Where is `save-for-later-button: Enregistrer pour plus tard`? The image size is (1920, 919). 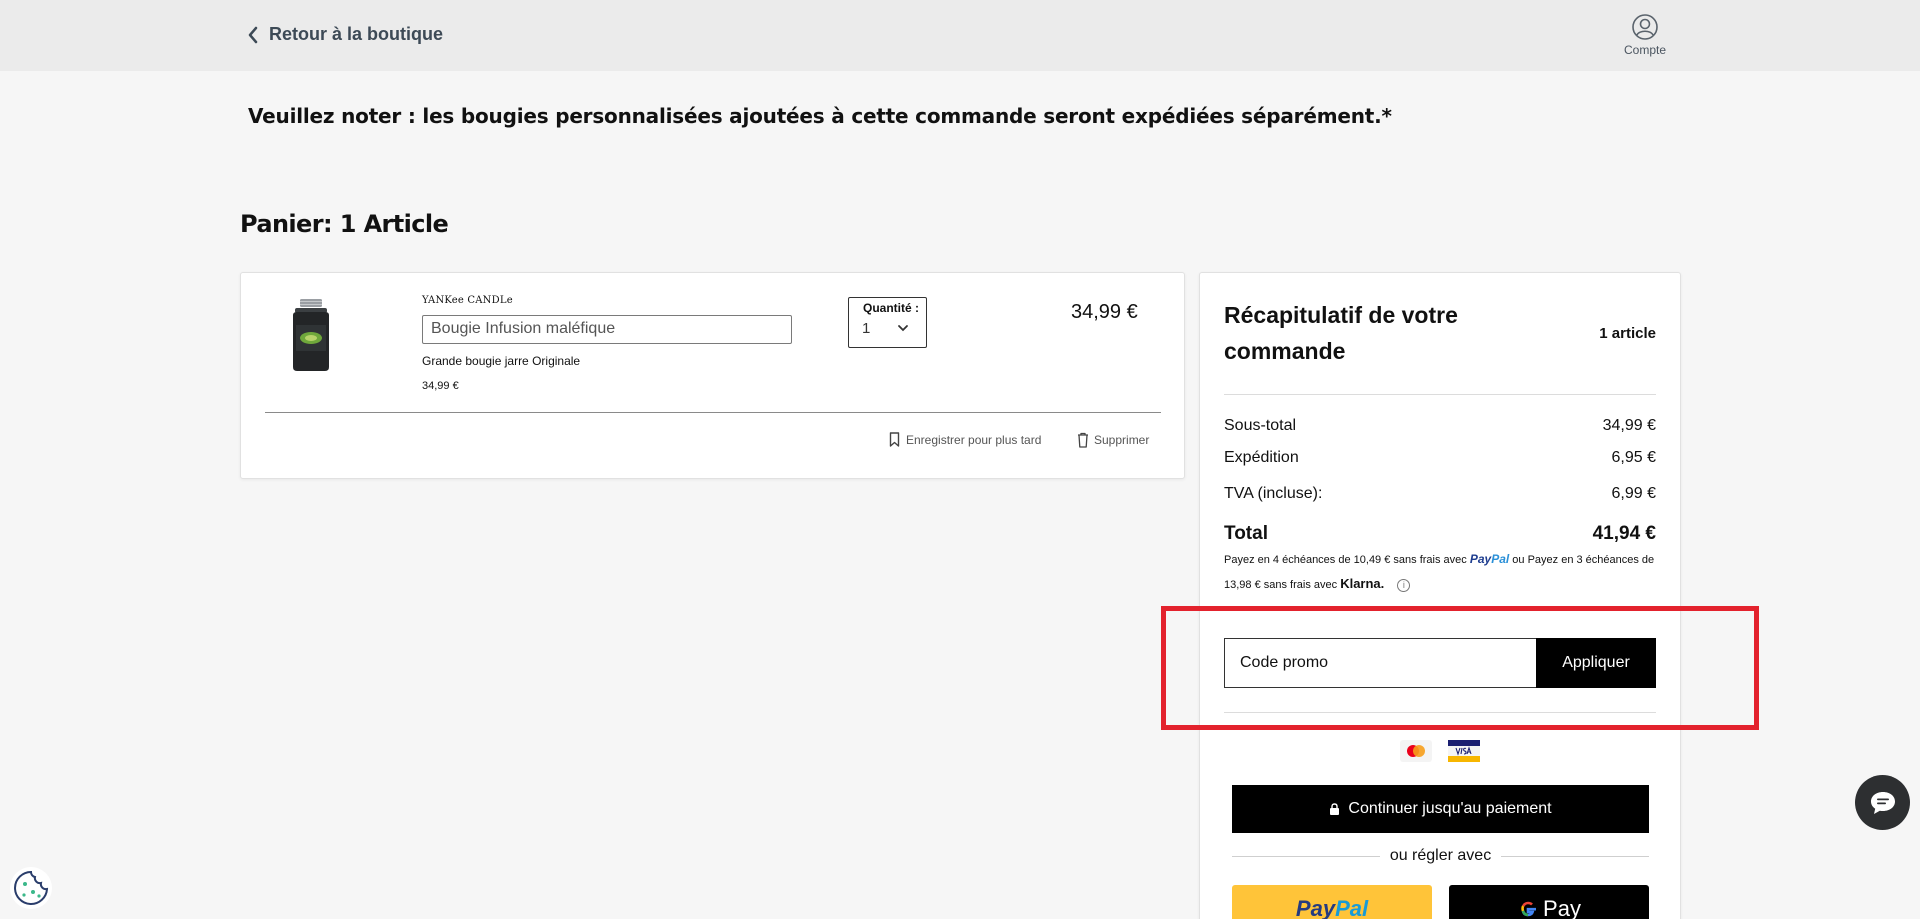
save-for-later-button: Enregistrer pour plus tard is located at coordinates (965, 439).